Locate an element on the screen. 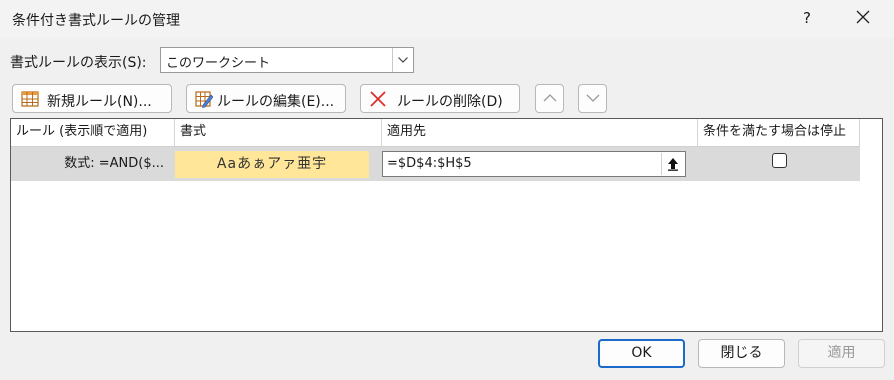 Image resolution: width=894 pixels, height=380 pixels. new-rule-icon is located at coordinates (30, 99).